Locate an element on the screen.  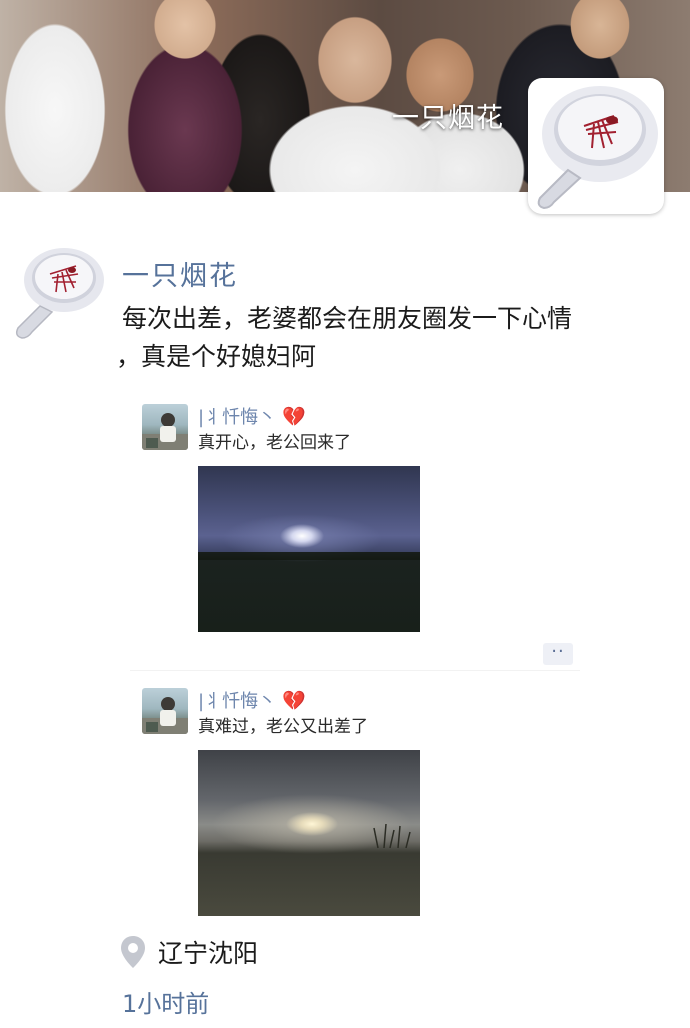
cover-username: 一只烟花 is located at coordinates (448, 118).